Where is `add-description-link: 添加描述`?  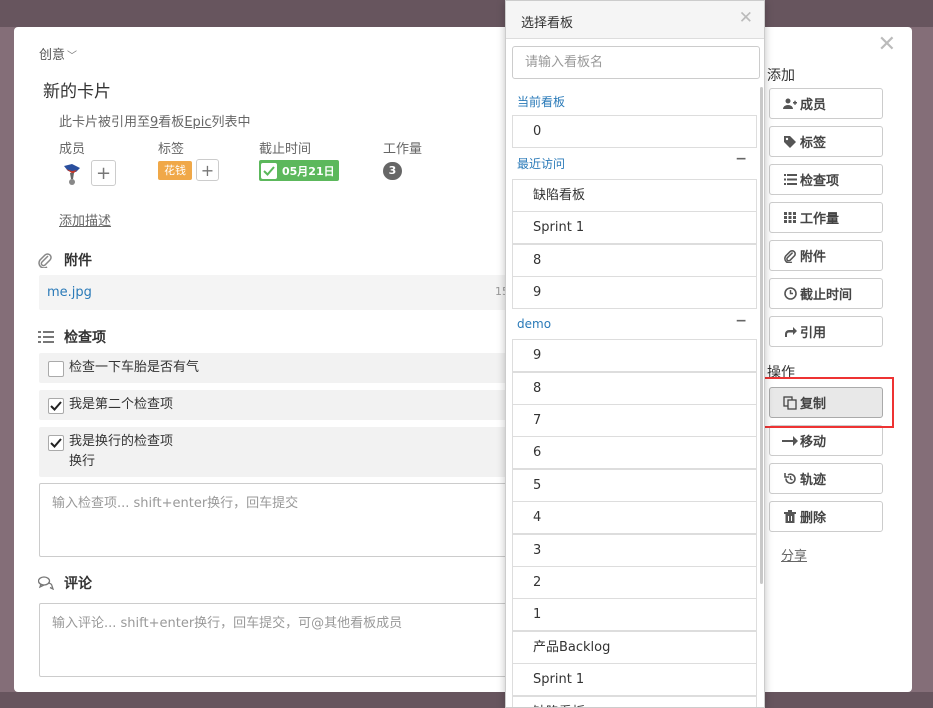 add-description-link: 添加描述 is located at coordinates (85, 219).